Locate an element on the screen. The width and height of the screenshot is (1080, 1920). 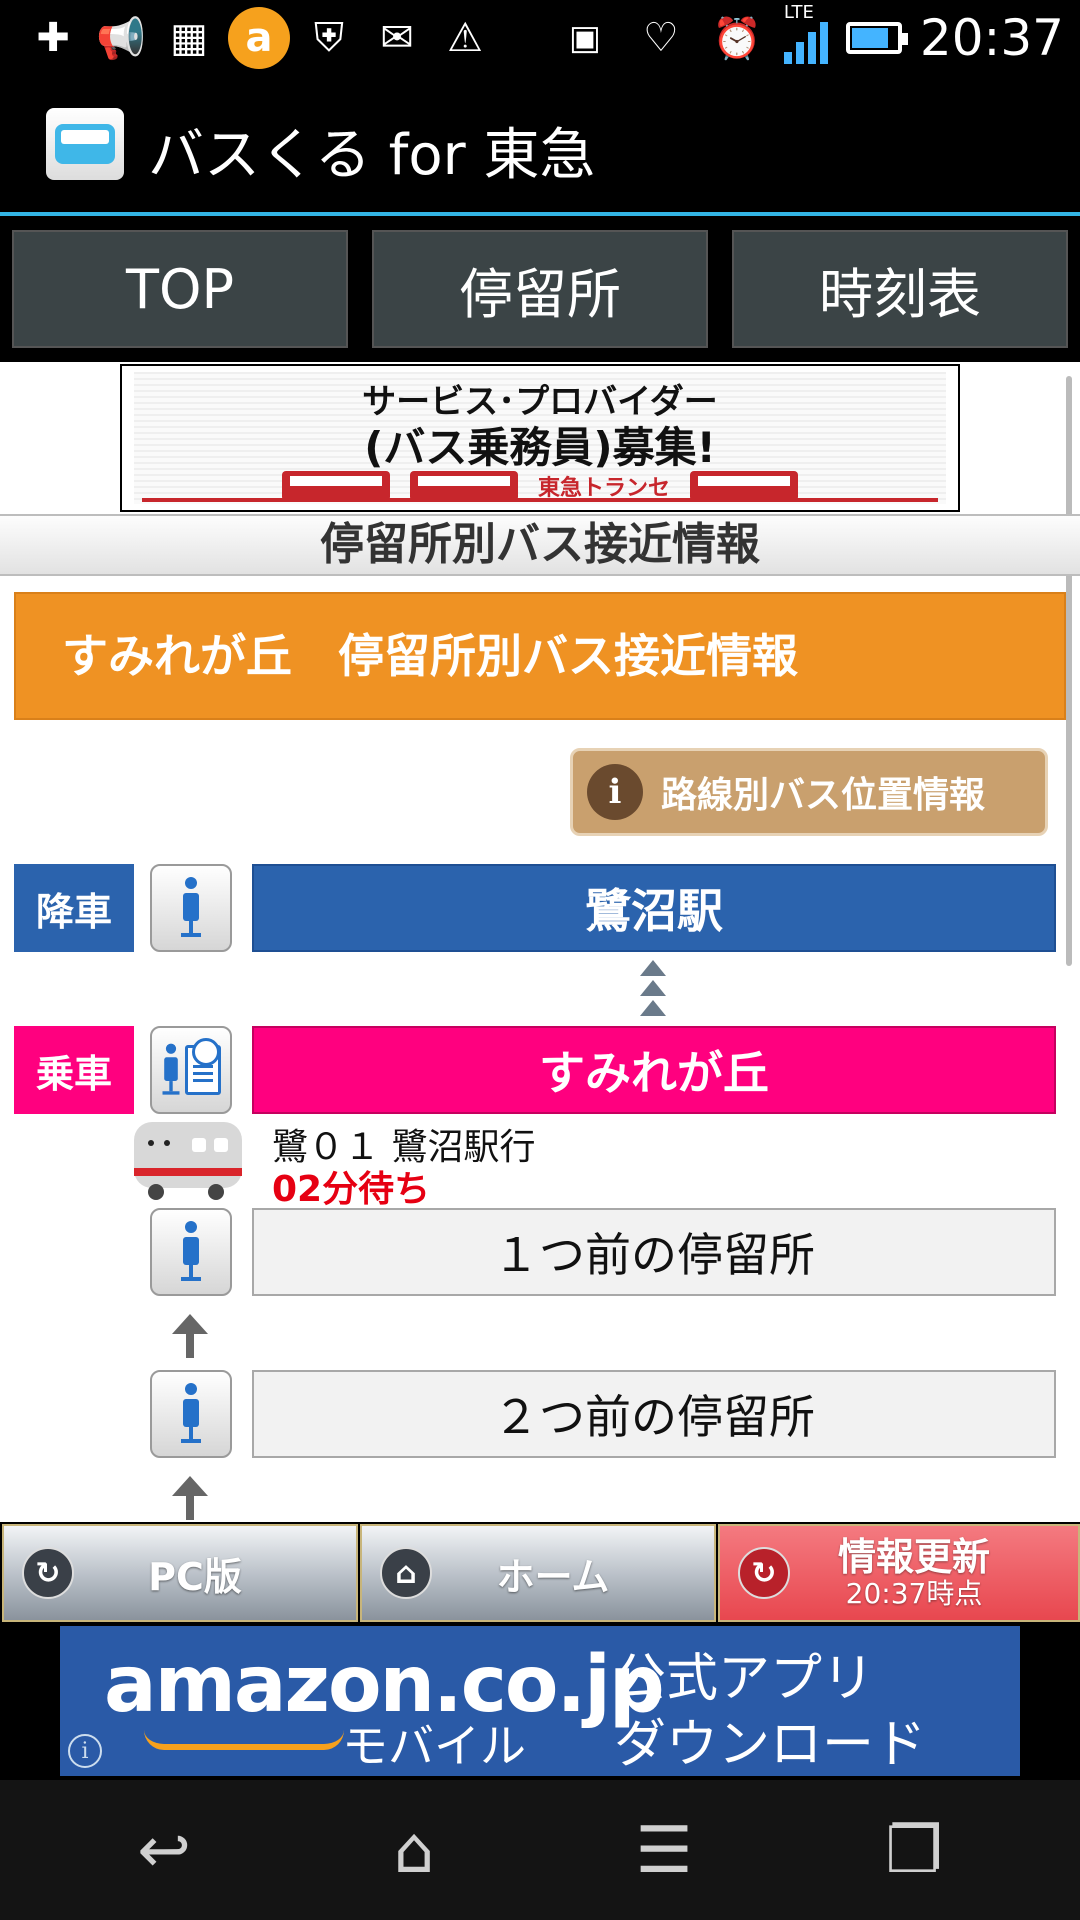
refresh-time: 20:37時点 is located at coordinates (914, 1593).